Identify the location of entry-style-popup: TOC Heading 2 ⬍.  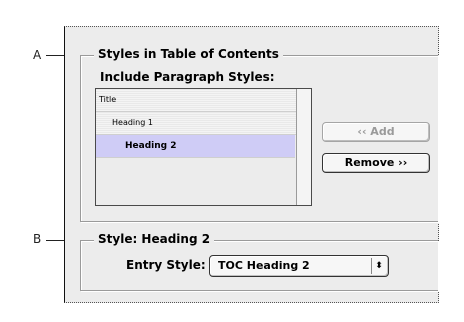
(299, 266).